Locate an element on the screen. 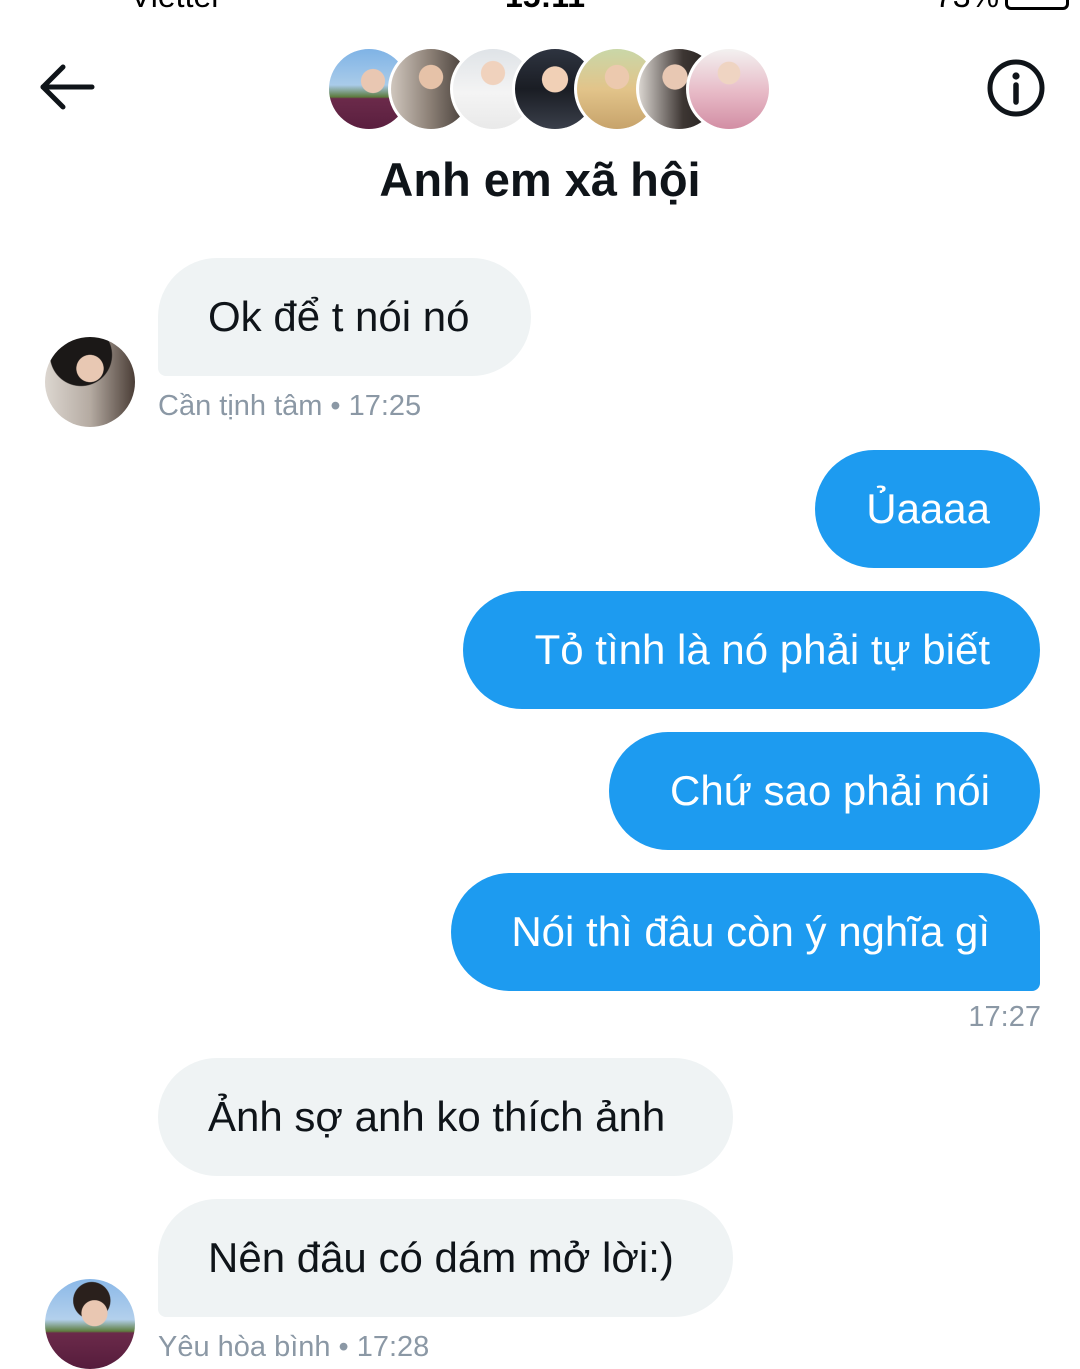 This screenshot has width=1080, height=1369. outgoing-message: Chứ sao phải nói is located at coordinates (824, 791).